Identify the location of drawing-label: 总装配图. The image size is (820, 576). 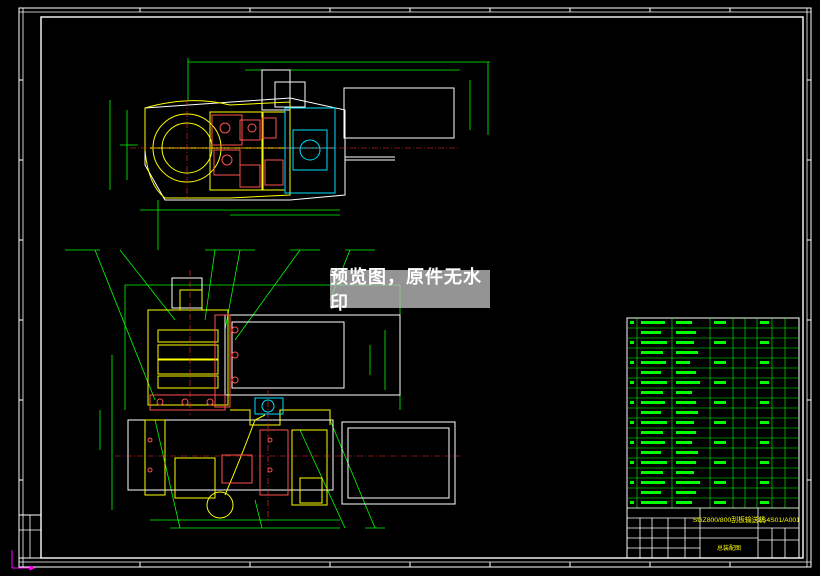
(729, 548).